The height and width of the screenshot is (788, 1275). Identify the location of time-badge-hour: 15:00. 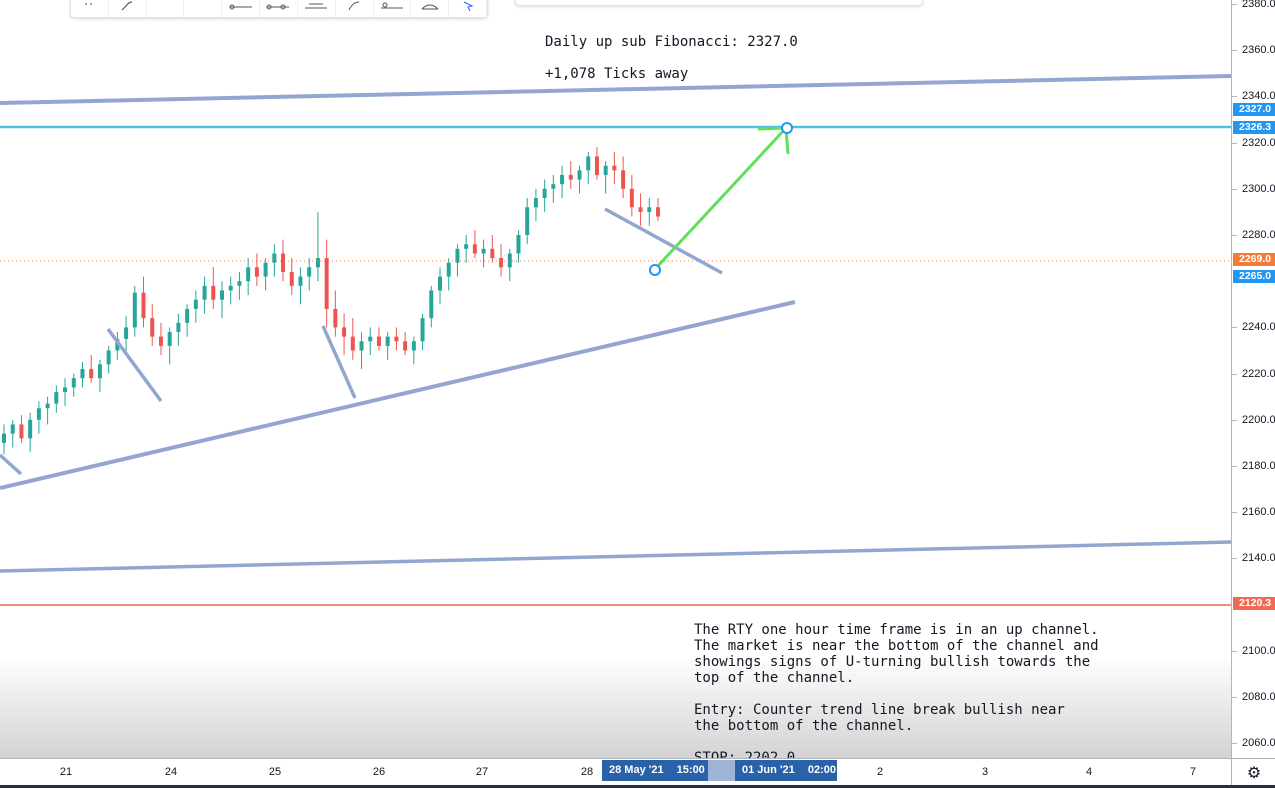
(689, 770).